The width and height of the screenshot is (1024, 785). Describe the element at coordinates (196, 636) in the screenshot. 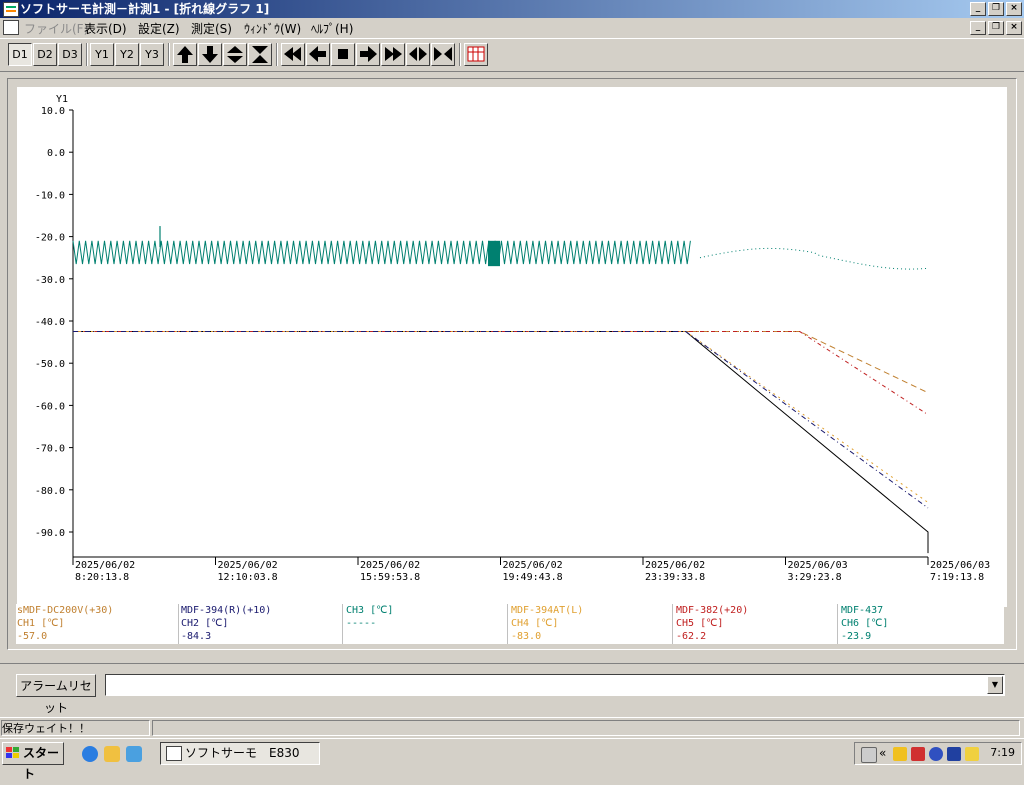

I see `legend-ch2-value: -84.3` at that location.